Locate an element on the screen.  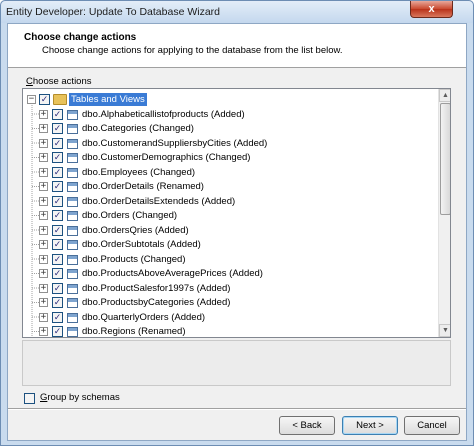
close-icon: x is located at coordinates (431, 9).